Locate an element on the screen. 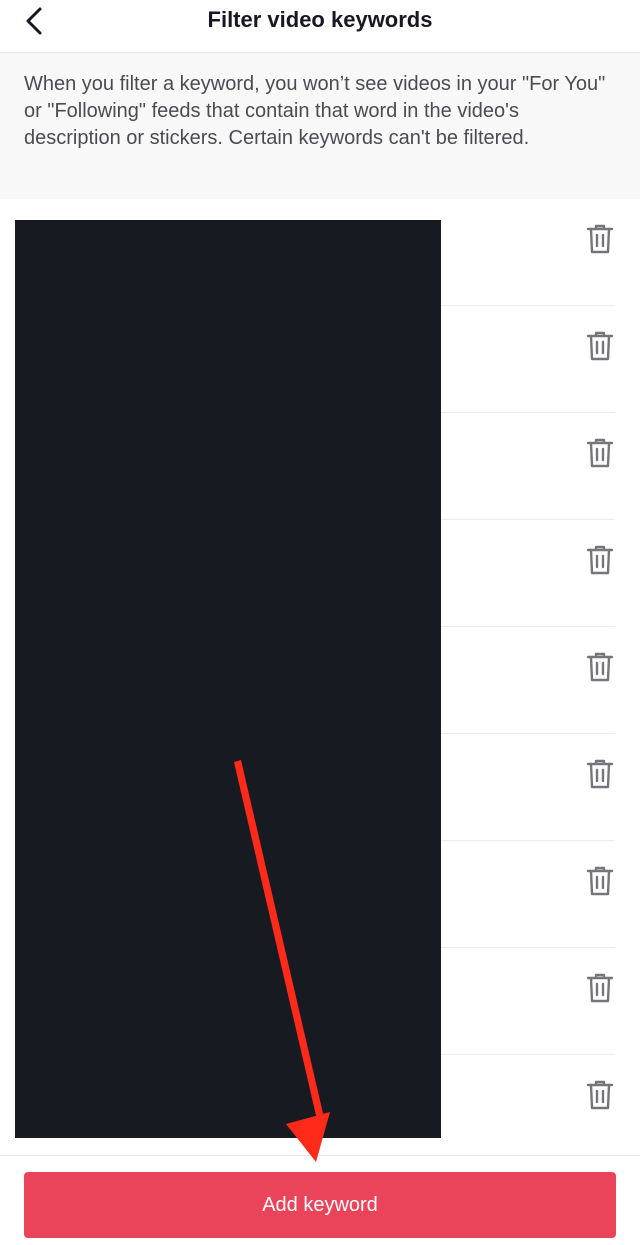  add-keyword-button: Add keyword is located at coordinates (320, 1205).